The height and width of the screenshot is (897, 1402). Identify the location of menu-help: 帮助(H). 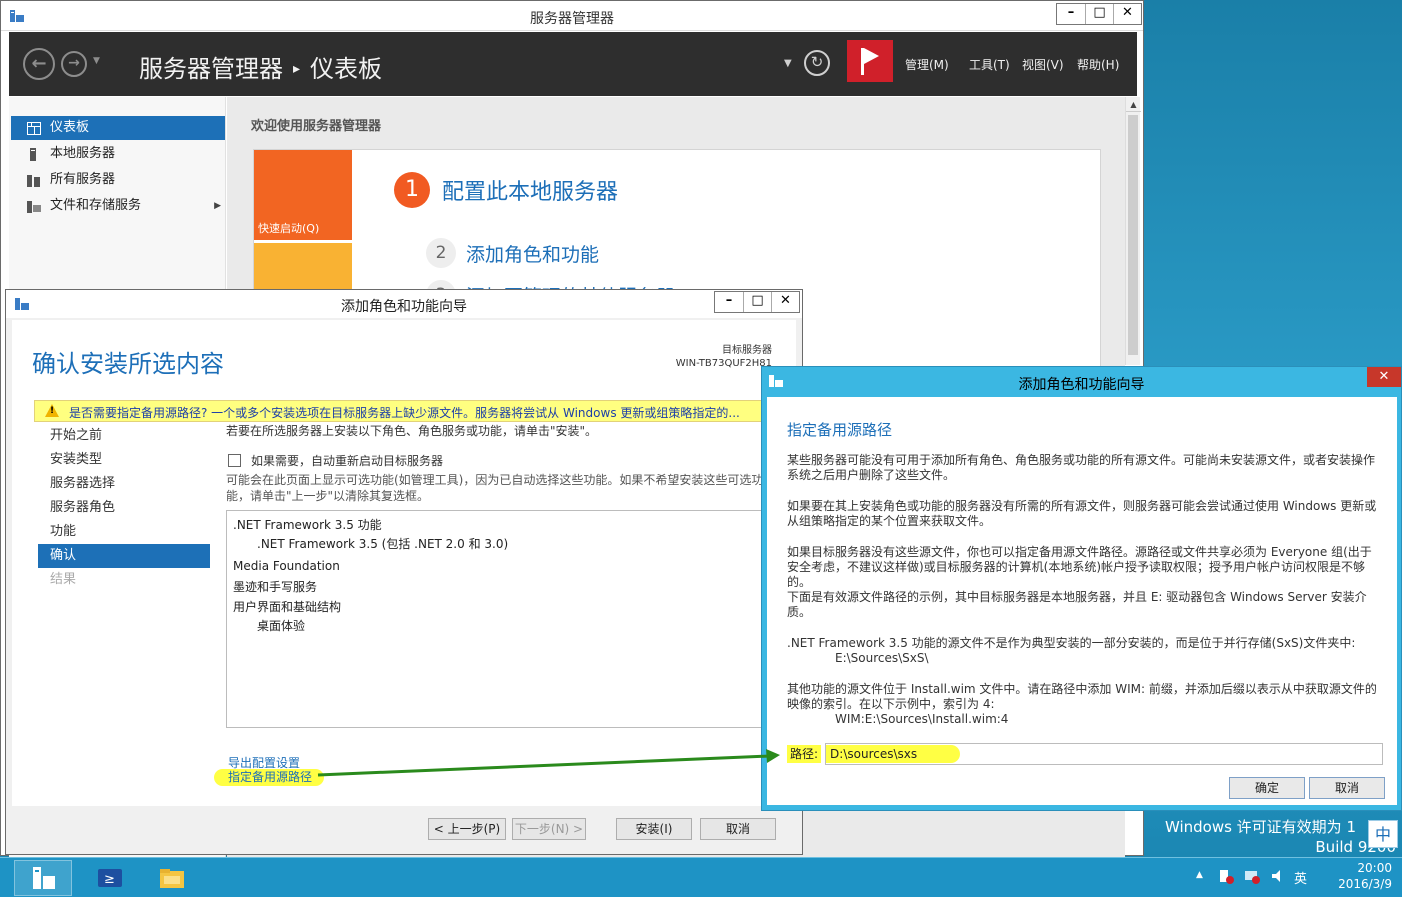
(1098, 64).